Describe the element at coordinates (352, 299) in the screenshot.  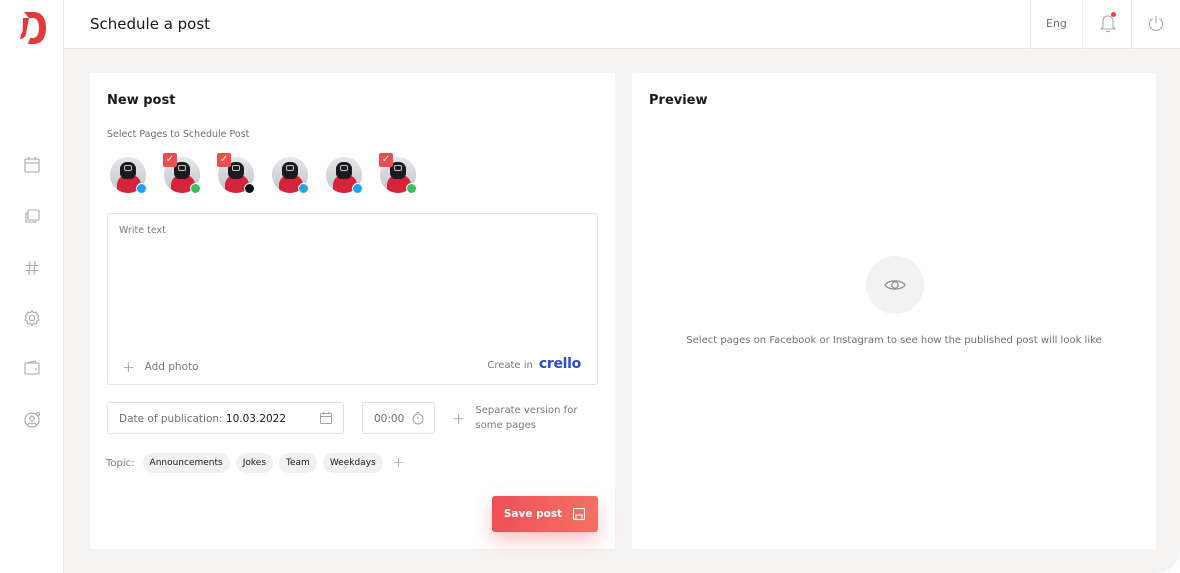
I see `post-text-input: Write text + Add photo Create in crello` at that location.